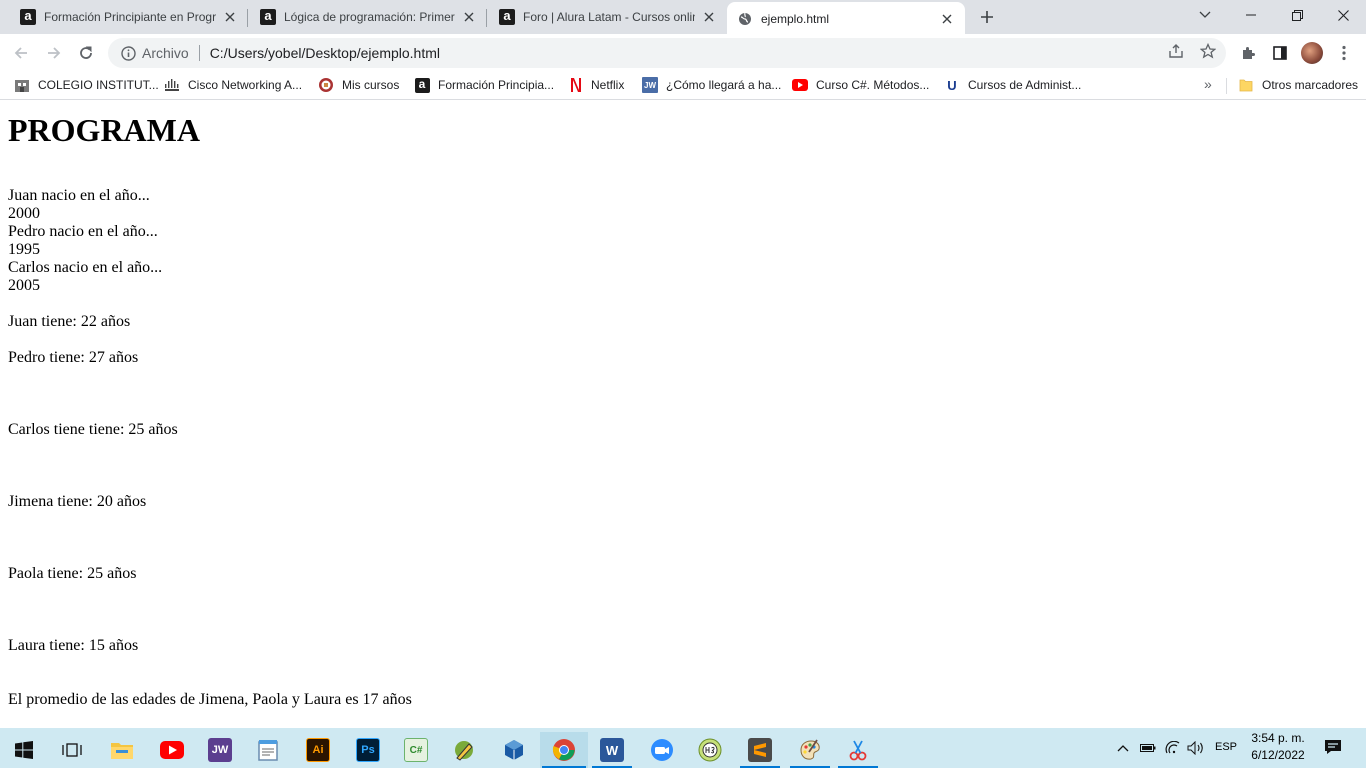 This screenshot has width=1366, height=768. Describe the element at coordinates (77, 501) in the screenshot. I see `text-line: Jimena tiene: 20 años` at that location.